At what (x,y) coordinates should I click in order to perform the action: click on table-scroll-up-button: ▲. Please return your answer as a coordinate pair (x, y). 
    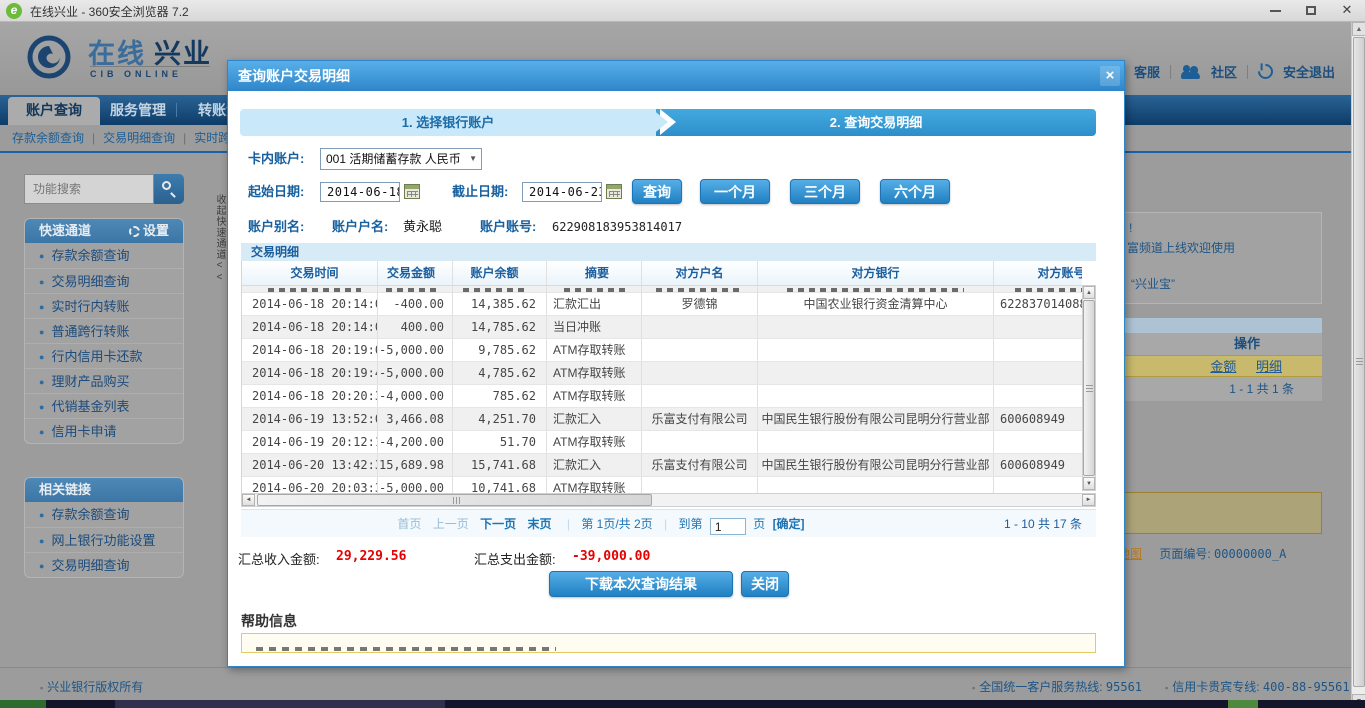
    Looking at the image, I should click on (1089, 292).